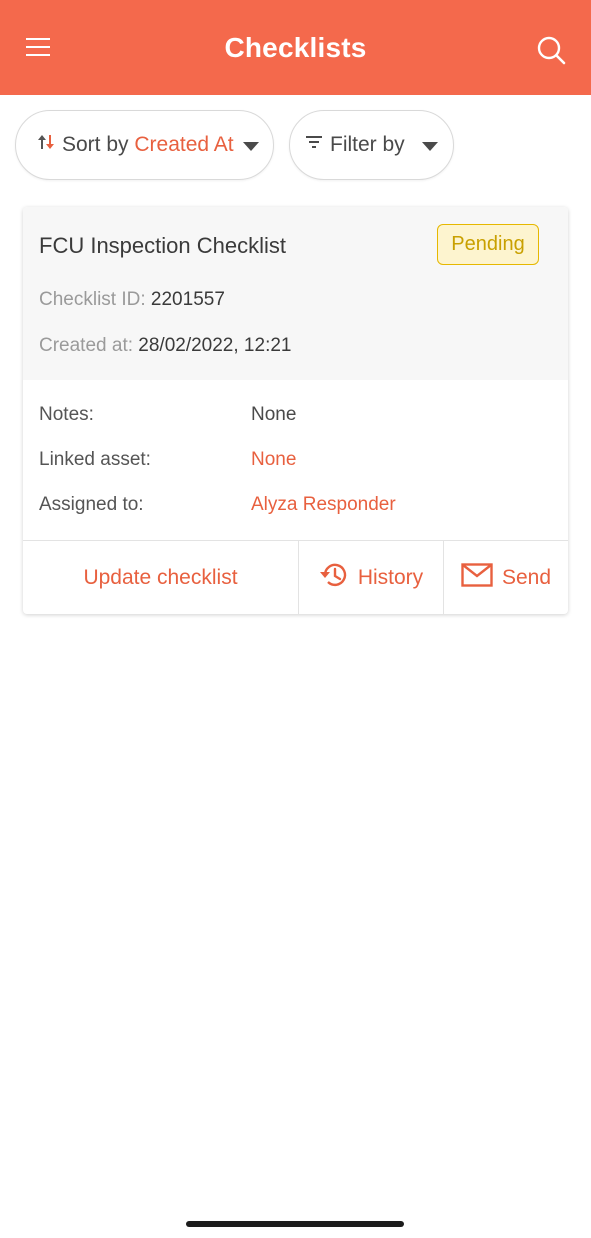 The image size is (591, 1238). Describe the element at coordinates (274, 414) in the screenshot. I see `notes-value: None` at that location.